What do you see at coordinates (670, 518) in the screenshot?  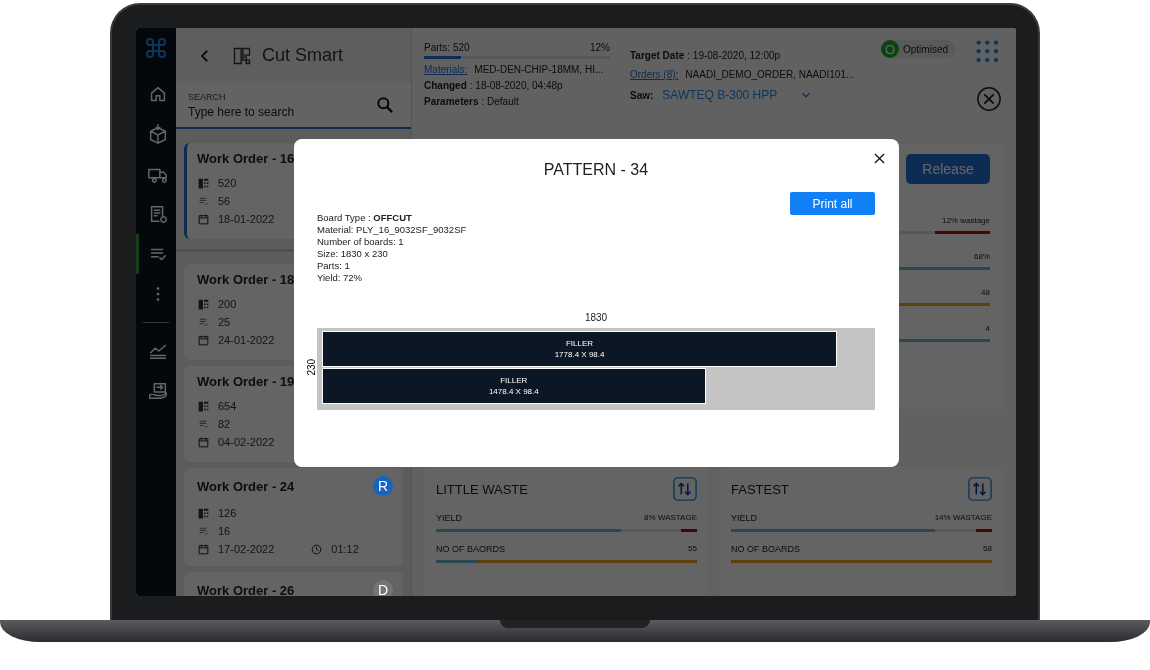 I see `metric-value: 8% WASTAGE` at bounding box center [670, 518].